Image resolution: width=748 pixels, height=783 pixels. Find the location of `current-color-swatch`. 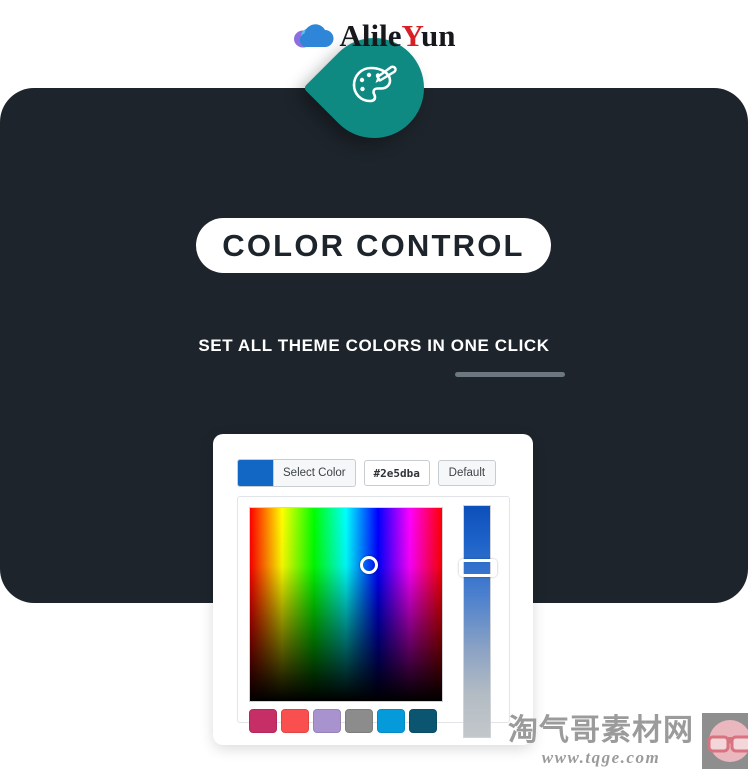

current-color-swatch is located at coordinates (256, 473).